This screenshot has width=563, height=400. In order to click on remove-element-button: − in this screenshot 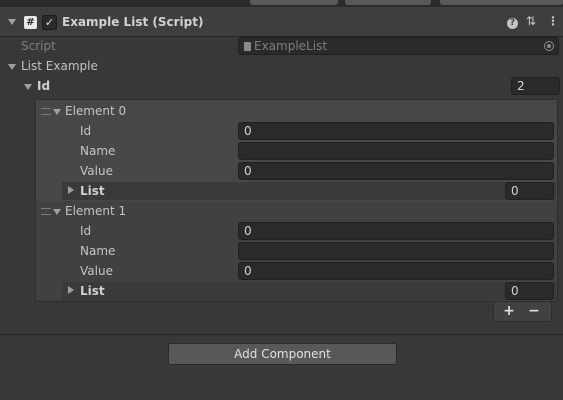, I will do `click(534, 311)`.